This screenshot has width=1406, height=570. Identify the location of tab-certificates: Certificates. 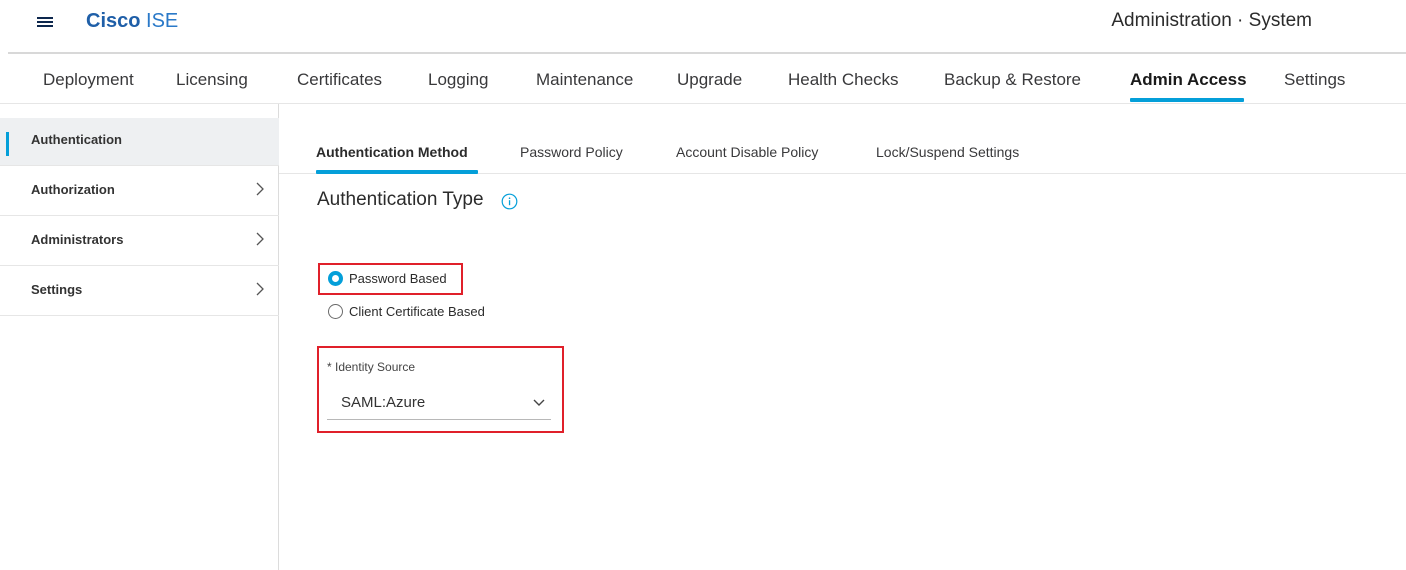
(339, 80).